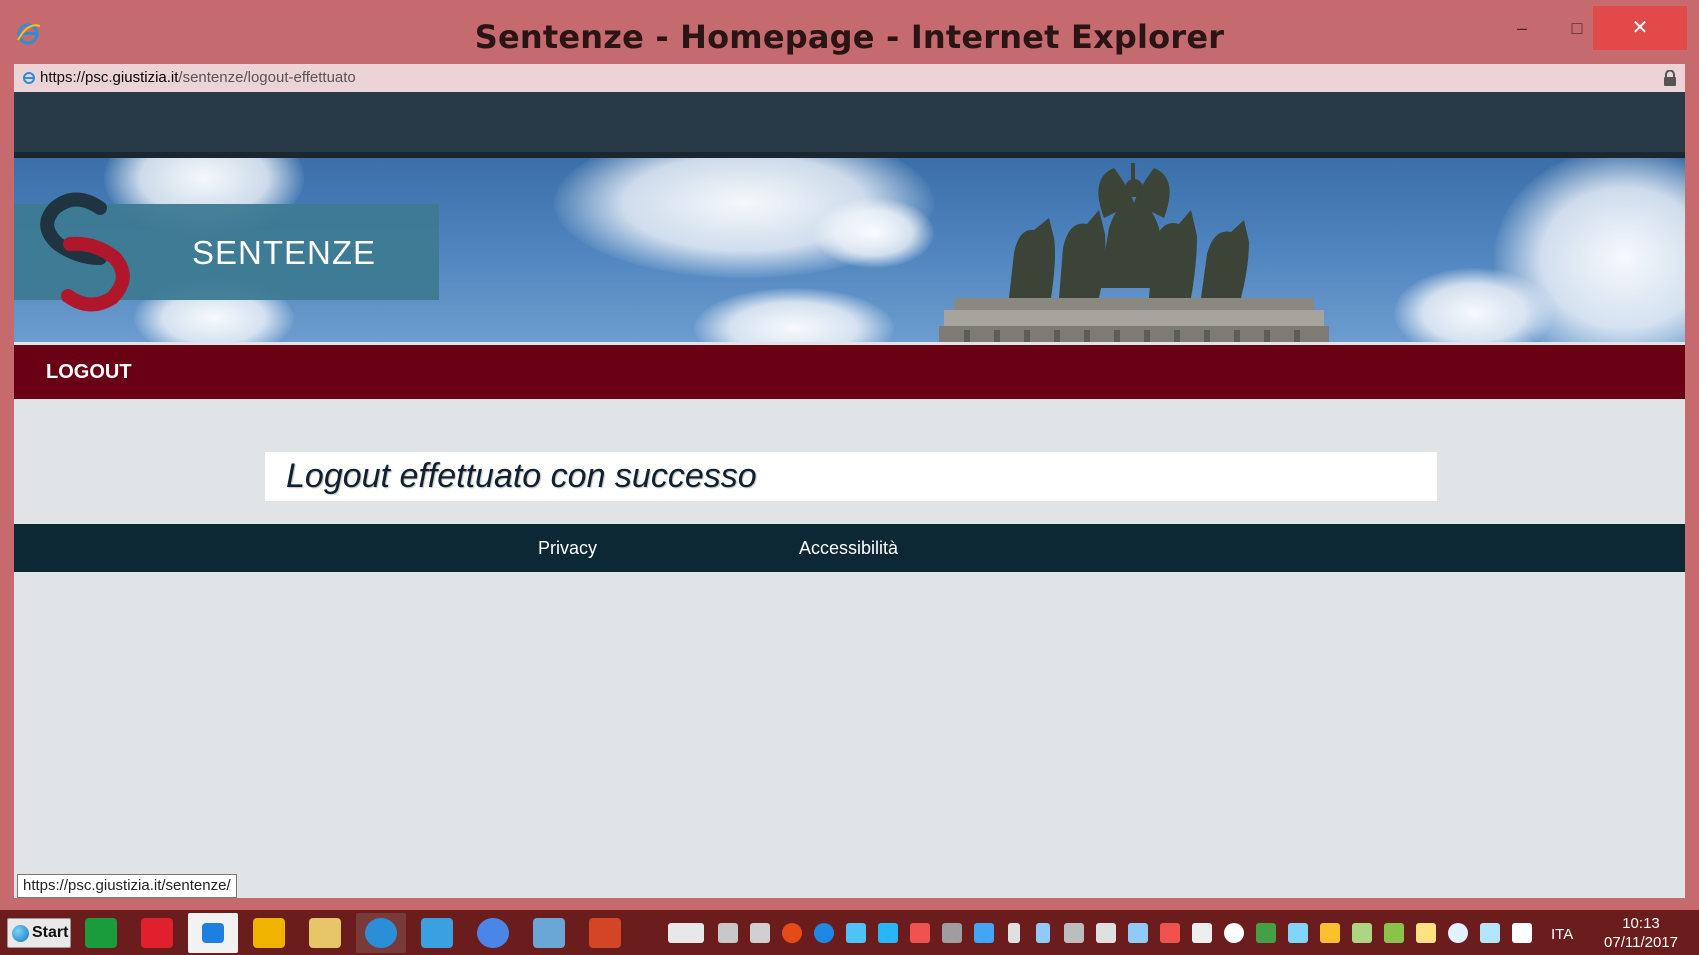  Describe the element at coordinates (760, 933) in the screenshot. I see `signal-icon` at that location.